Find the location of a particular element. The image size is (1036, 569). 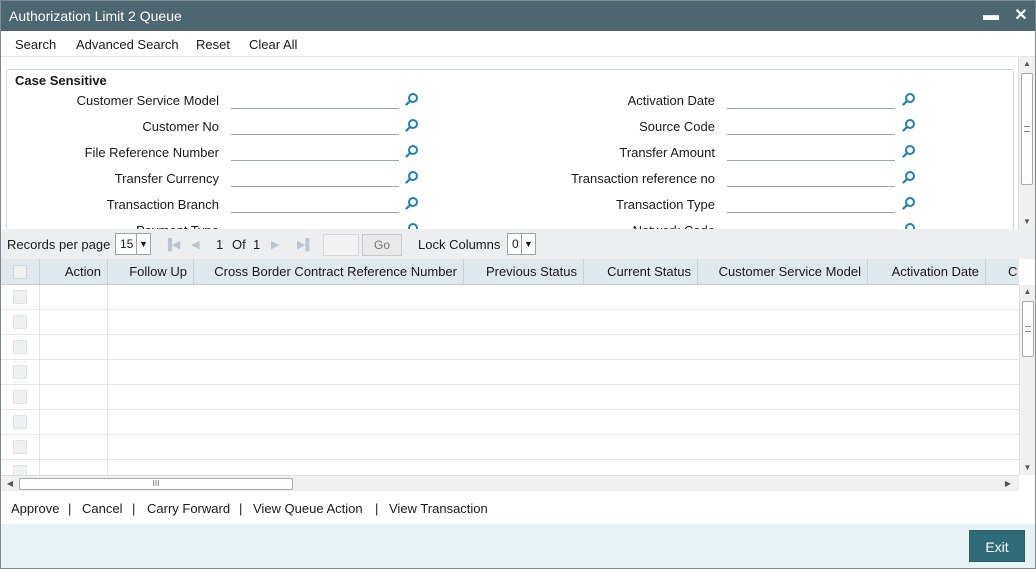

column-header-previous-status: Previous Status is located at coordinates (524, 272).